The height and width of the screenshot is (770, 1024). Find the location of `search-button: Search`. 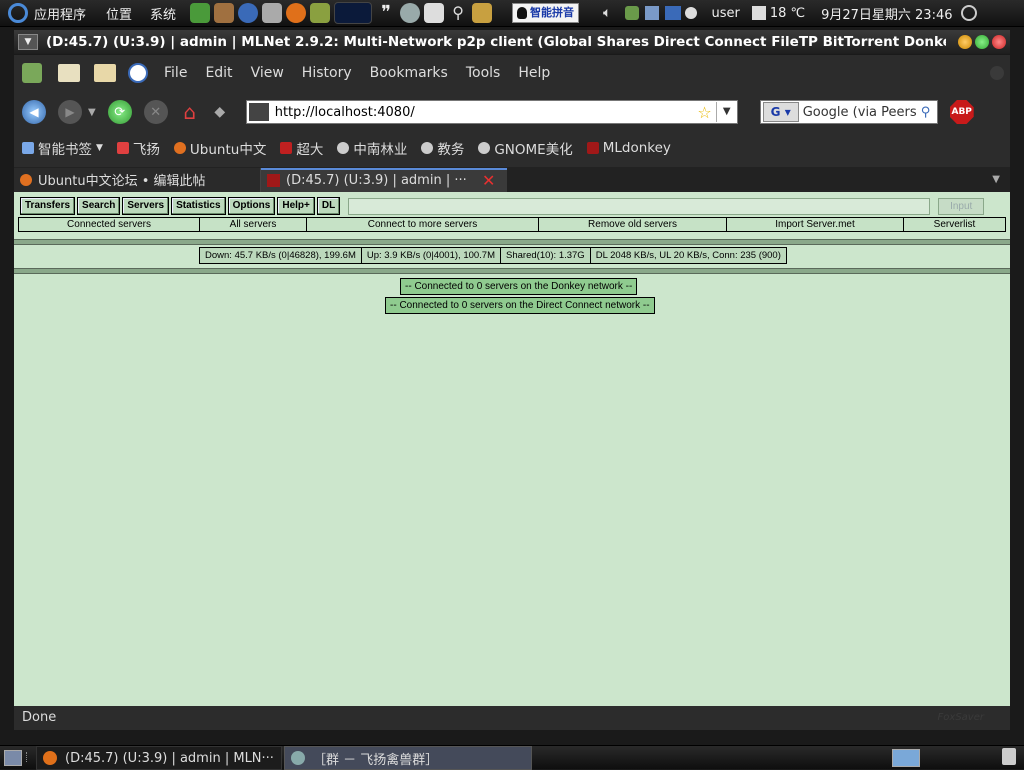

search-button: Search is located at coordinates (99, 206).